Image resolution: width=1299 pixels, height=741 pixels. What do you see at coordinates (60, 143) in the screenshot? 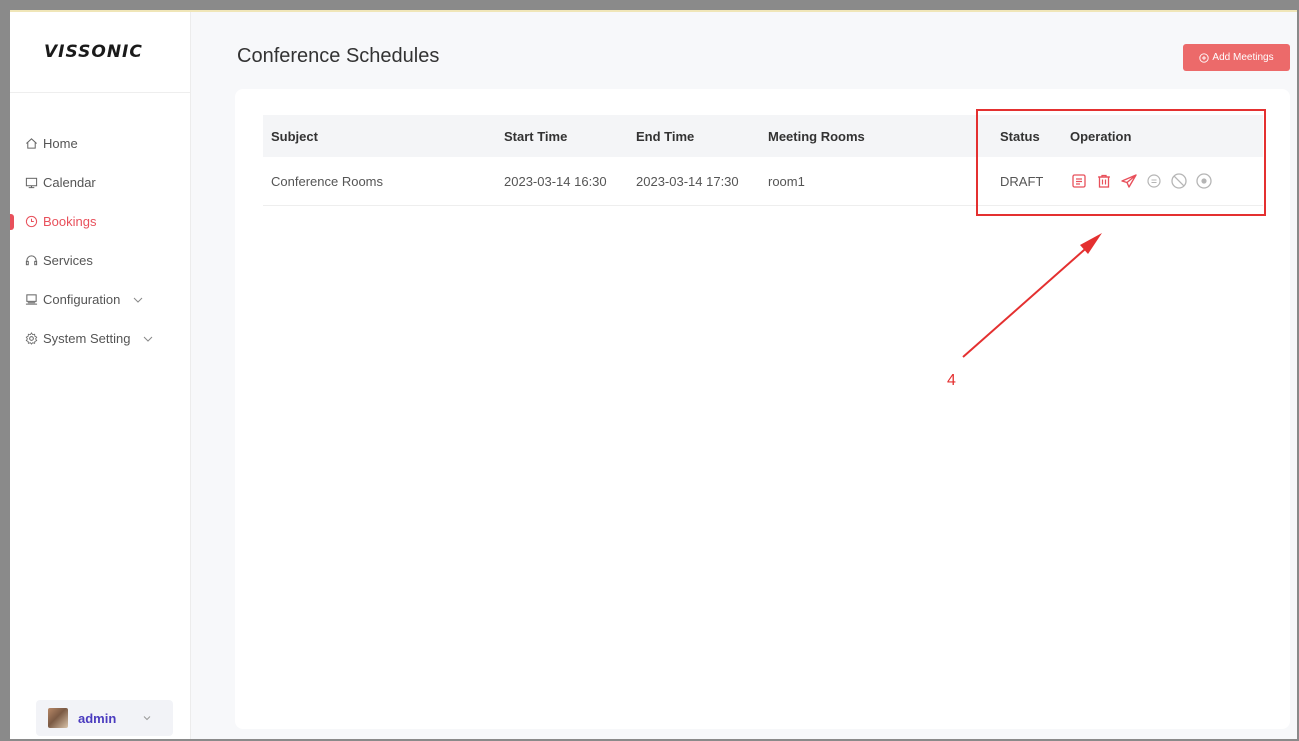
I see `sidebar-item-label: Home` at bounding box center [60, 143].